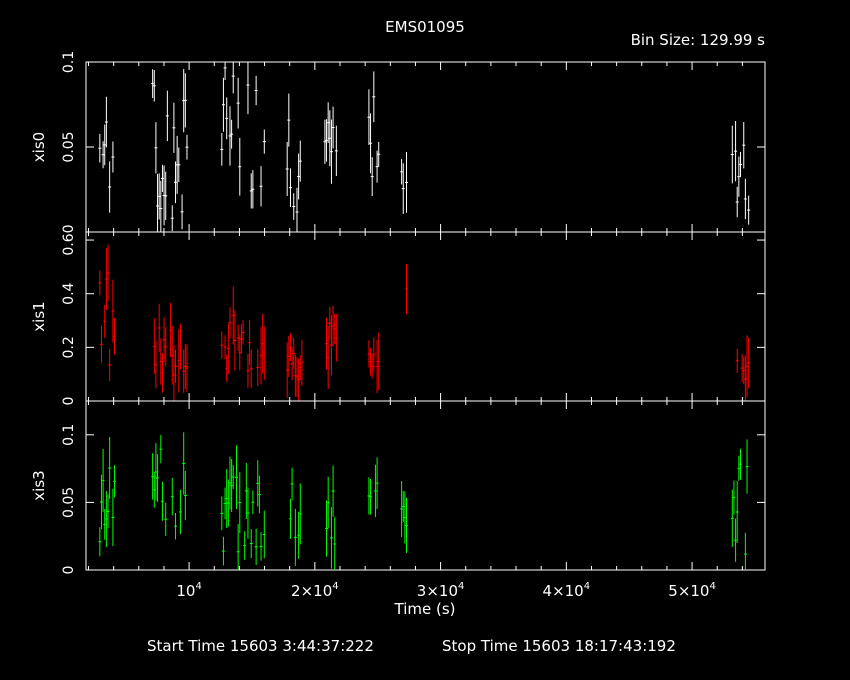 This screenshot has width=850, height=680. What do you see at coordinates (441, 590) in the screenshot?
I see `x-tick-label: 3×104` at bounding box center [441, 590].